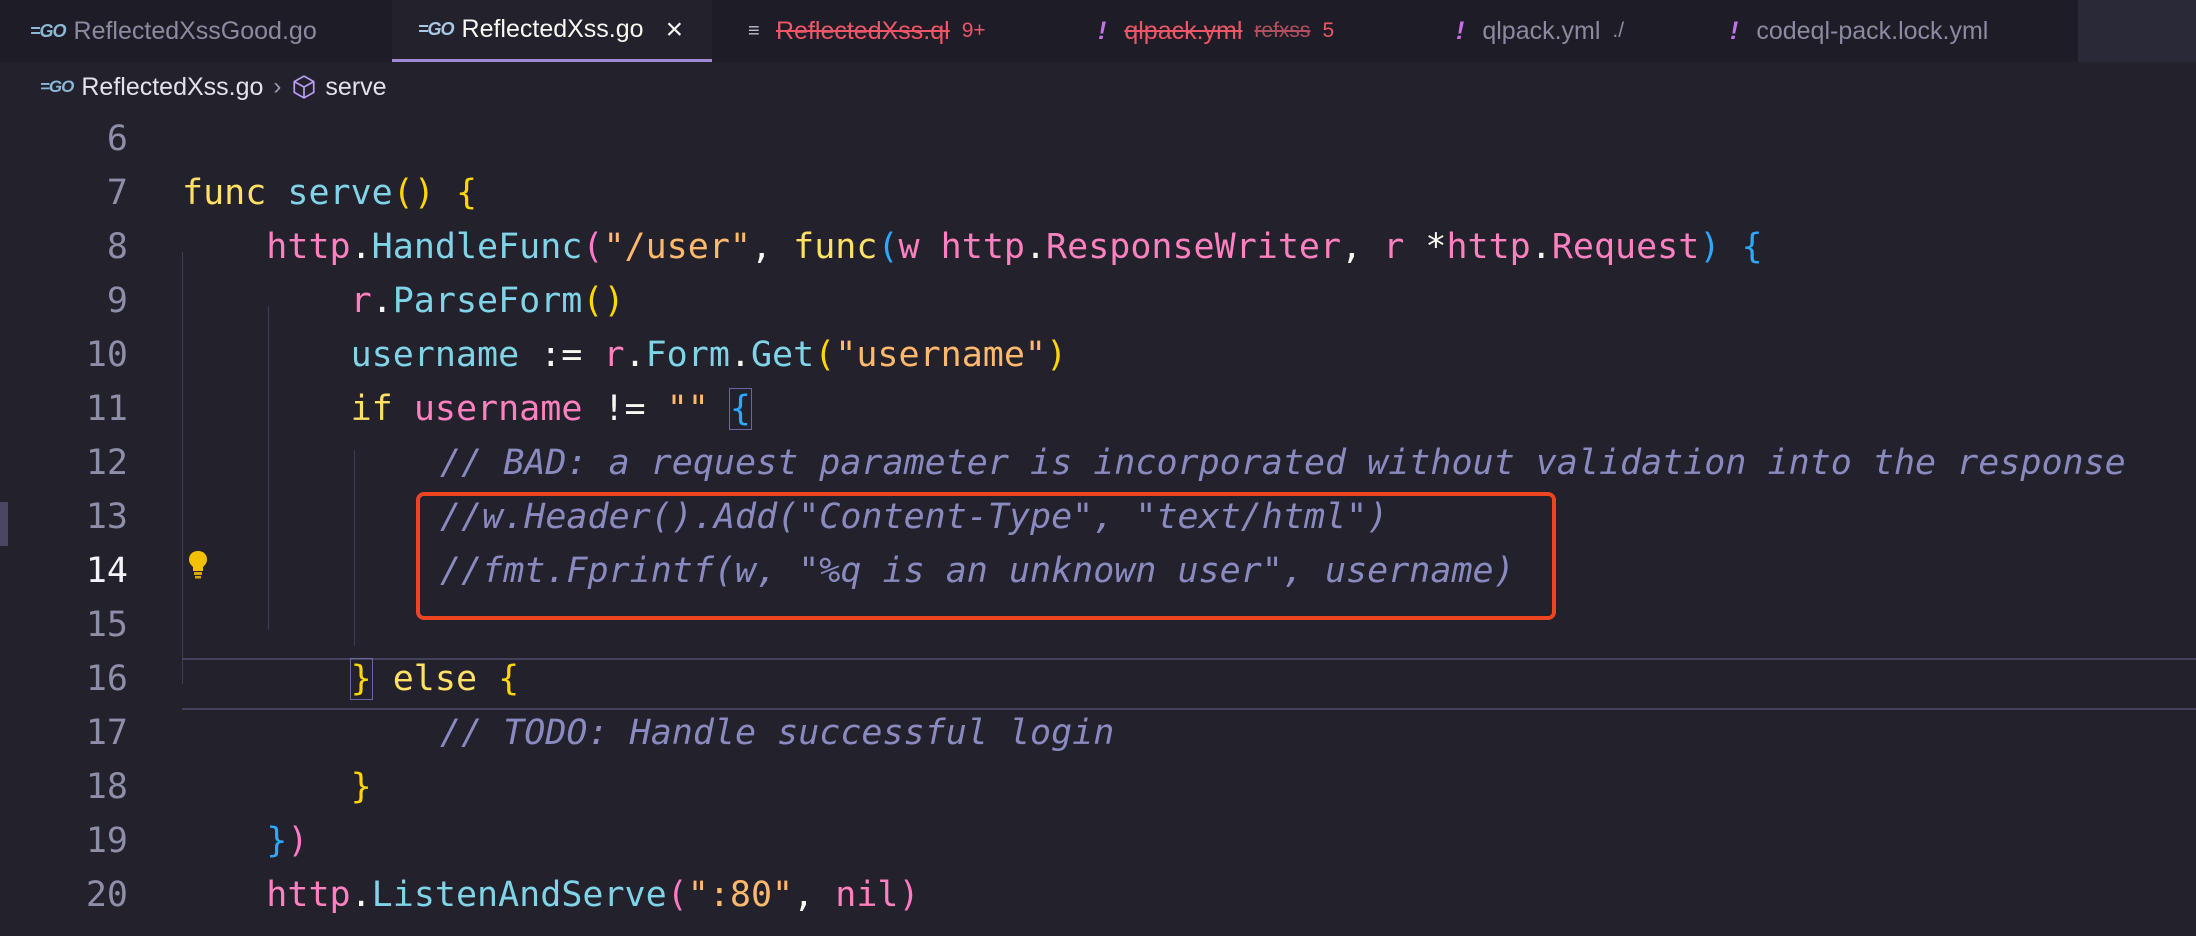 Image resolution: width=2196 pixels, height=936 pixels. What do you see at coordinates (106, 895) in the screenshot?
I see `line-number: 20` at bounding box center [106, 895].